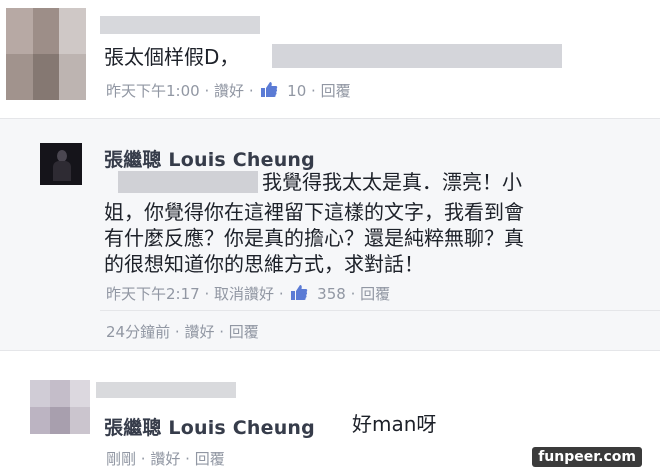 The width and height of the screenshot is (660, 471). I want to click on comment-time: 昨天下午1:00, so click(153, 90).